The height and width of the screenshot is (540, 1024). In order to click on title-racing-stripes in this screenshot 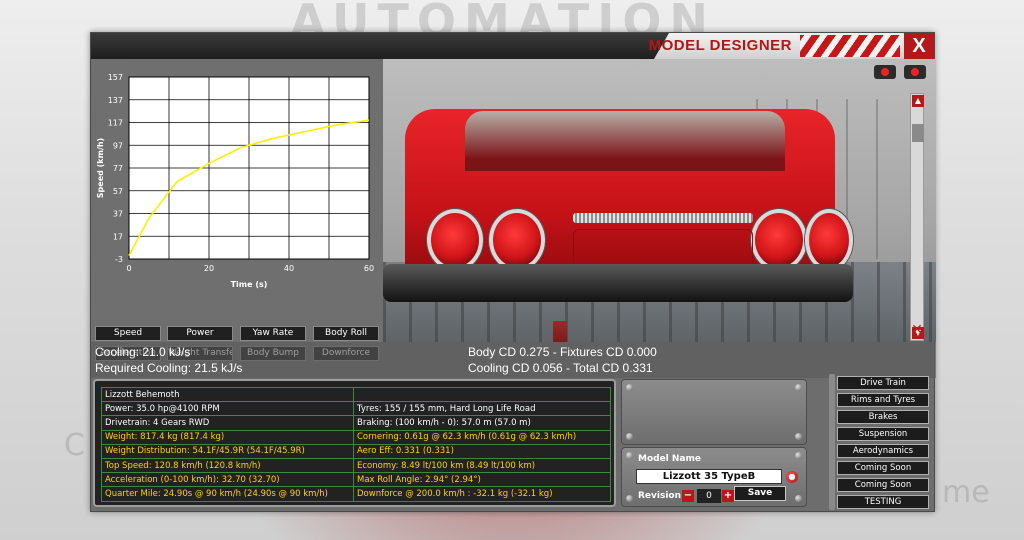, I will do `click(850, 46)`.